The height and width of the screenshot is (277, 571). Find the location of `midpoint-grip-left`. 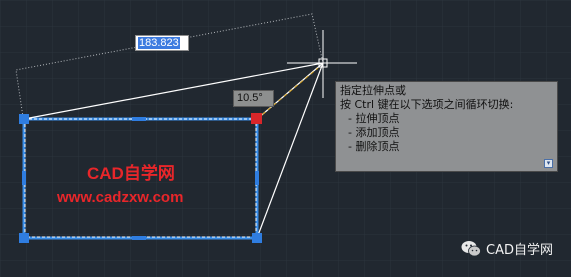

midpoint-grip-left is located at coordinates (24, 178).